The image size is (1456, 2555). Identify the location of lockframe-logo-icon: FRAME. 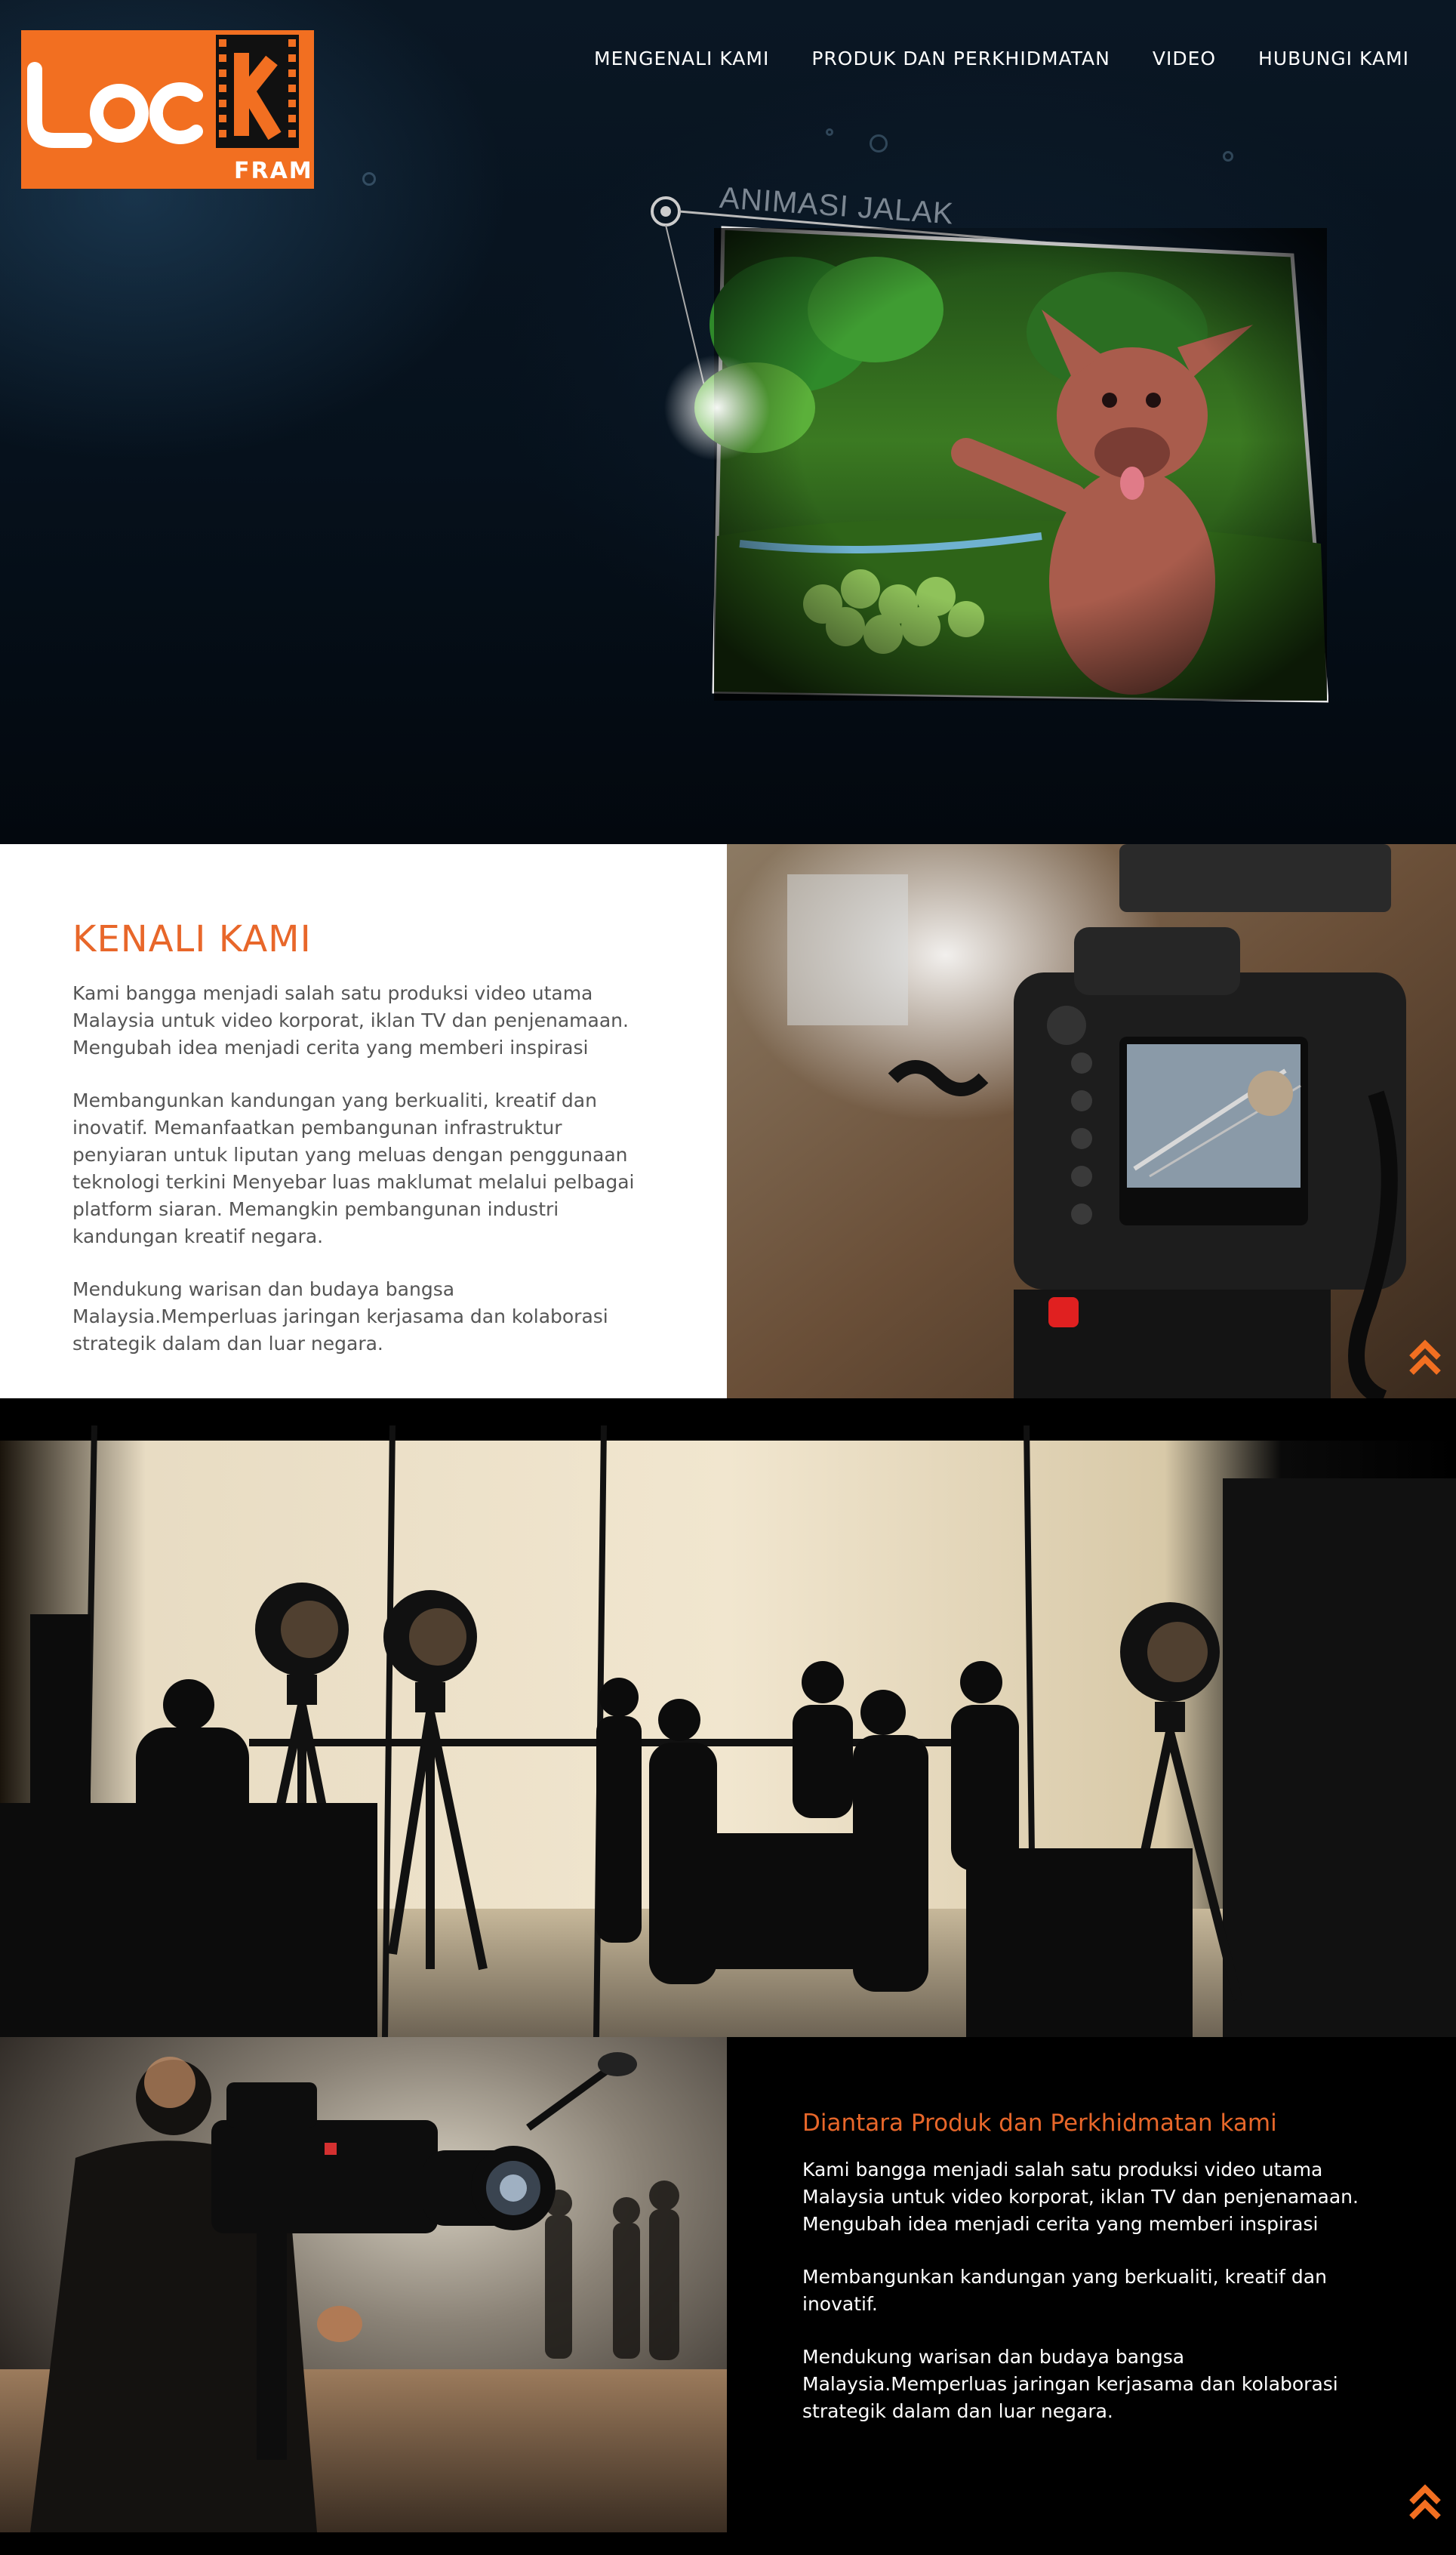
(167, 109).